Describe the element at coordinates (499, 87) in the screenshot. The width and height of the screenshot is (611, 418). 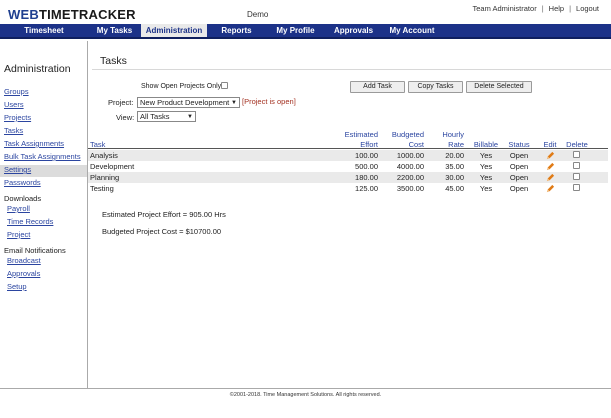
I see `delete-selected-button: Delete Selected` at that location.